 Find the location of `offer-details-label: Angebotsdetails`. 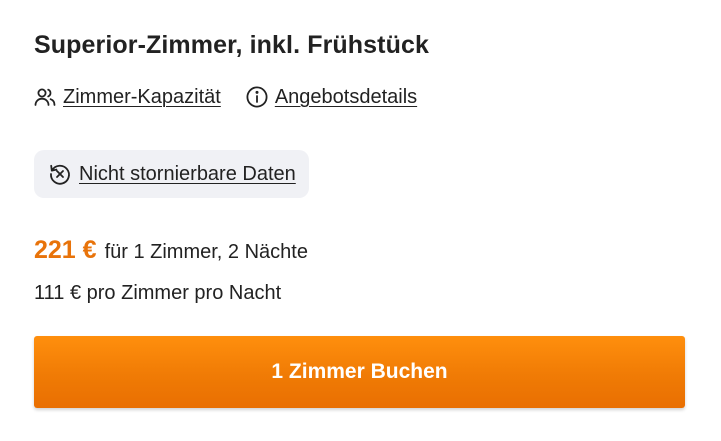

offer-details-label: Angebotsdetails is located at coordinates (346, 96).